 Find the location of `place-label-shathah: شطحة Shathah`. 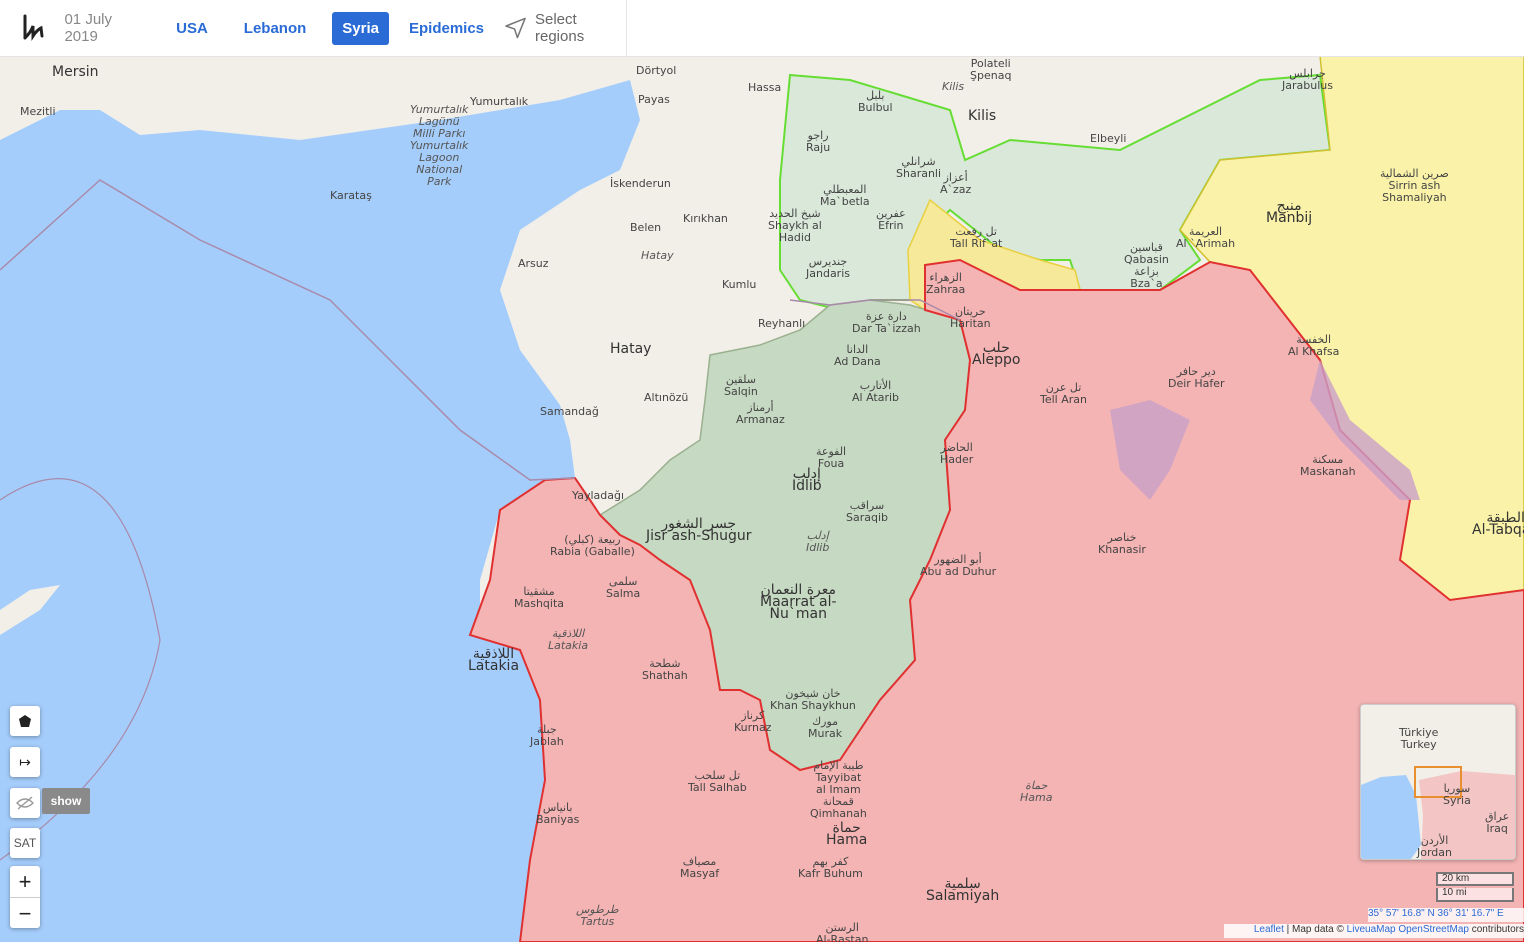

place-label-shathah: شطحة Shathah is located at coordinates (665, 669).